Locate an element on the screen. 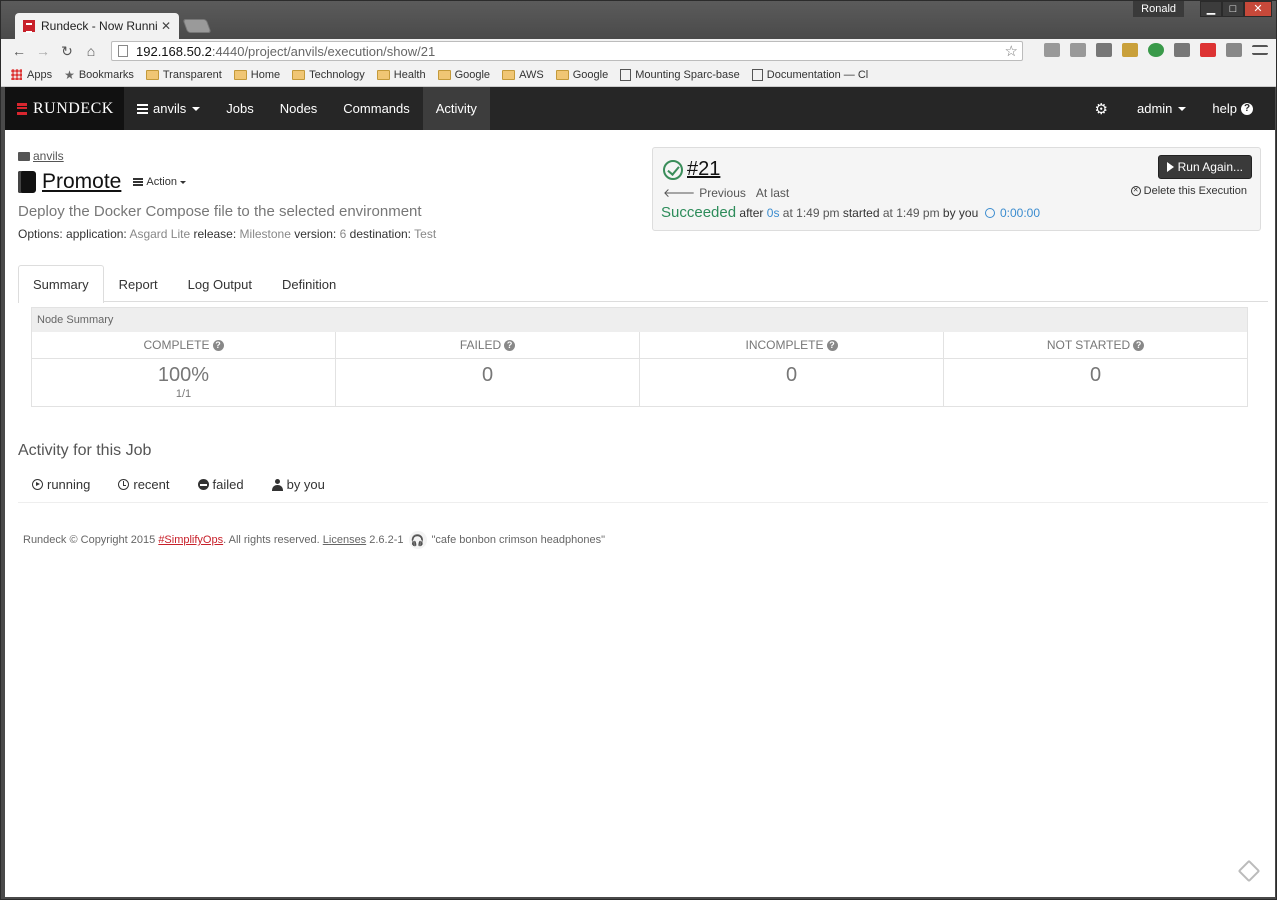 This screenshot has height=900, width=1277. bookmark-page: Documentation — Cl is located at coordinates (809, 74).